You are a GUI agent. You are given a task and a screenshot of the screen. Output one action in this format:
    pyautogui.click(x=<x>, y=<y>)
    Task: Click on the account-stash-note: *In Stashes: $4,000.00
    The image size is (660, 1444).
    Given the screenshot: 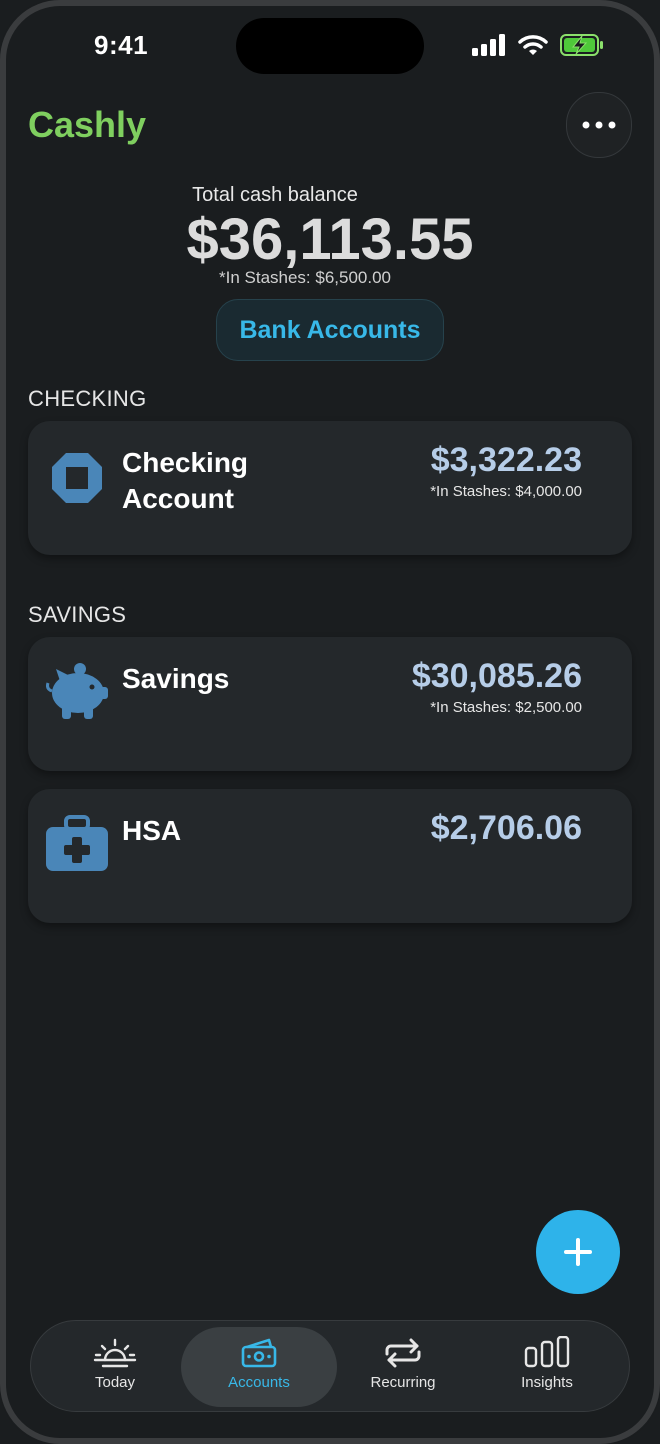 What is the action you would take?
    pyautogui.click(x=506, y=491)
    